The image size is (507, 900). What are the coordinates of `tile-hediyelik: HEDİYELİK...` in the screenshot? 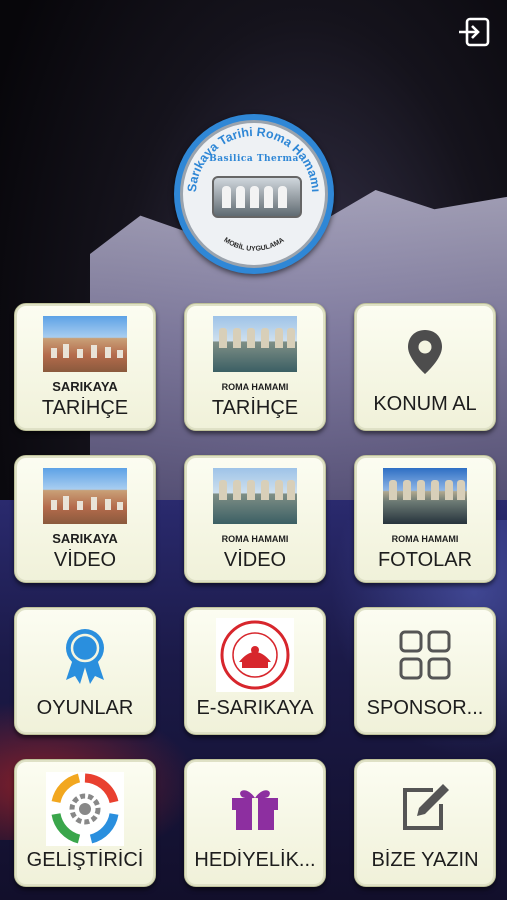 It's located at (255, 823).